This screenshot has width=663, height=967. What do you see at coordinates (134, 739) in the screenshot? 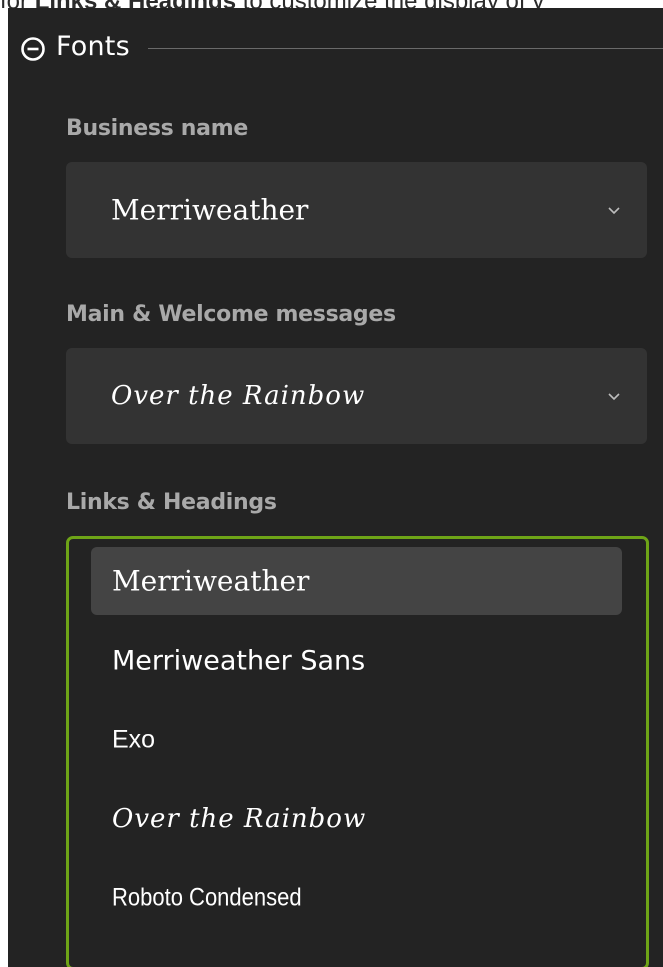
I see `option-label: Exo` at bounding box center [134, 739].